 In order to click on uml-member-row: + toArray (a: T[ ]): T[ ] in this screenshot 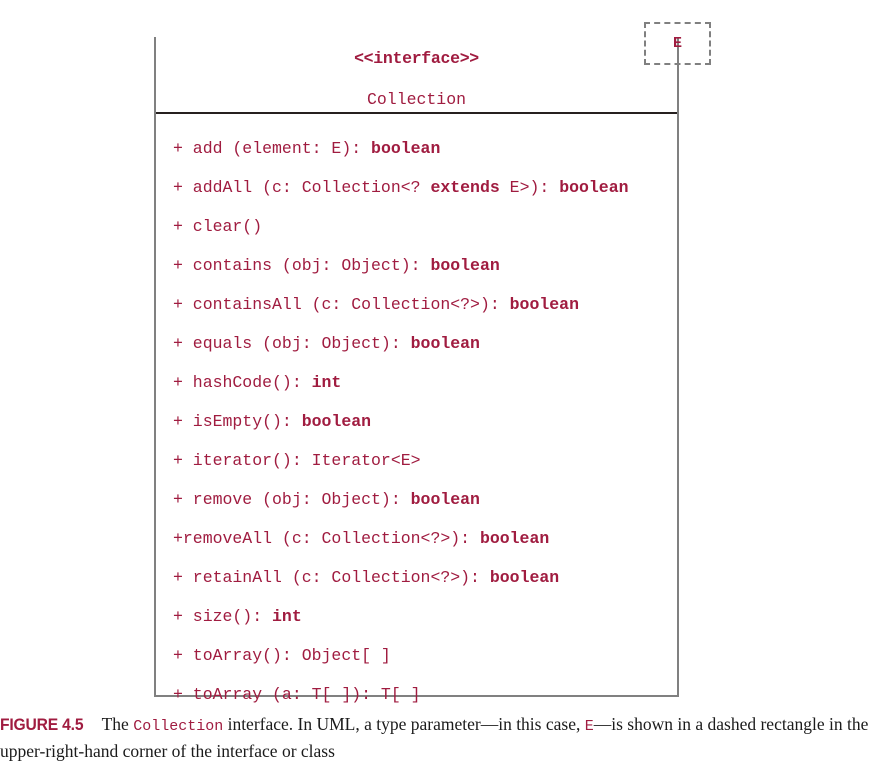, I will do `click(297, 694)`.